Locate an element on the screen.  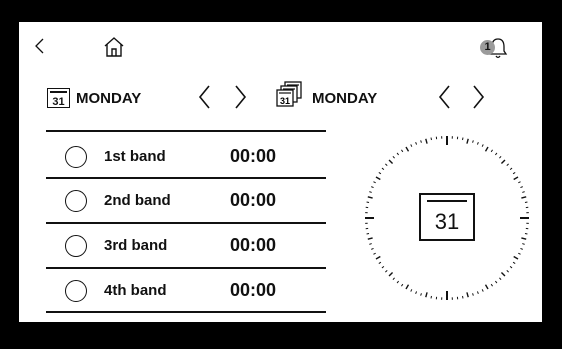
band-divider is located at coordinates (186, 312).